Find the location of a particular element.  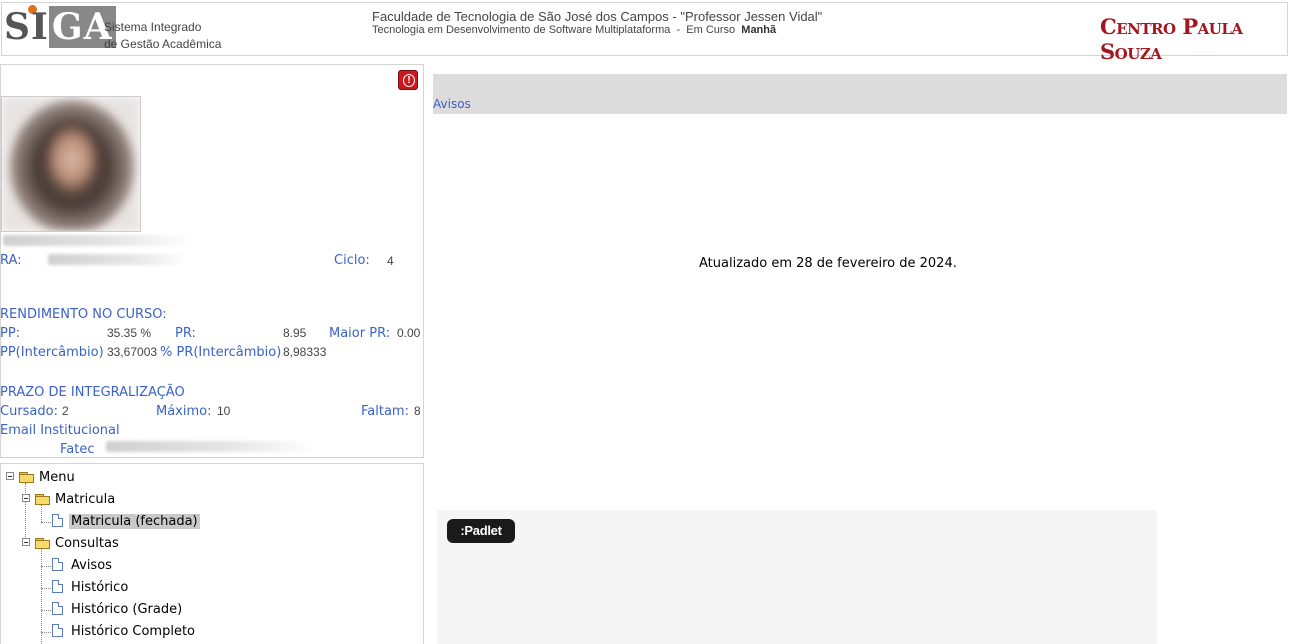

tree-item-avisos: Avisos is located at coordinates (91, 565).